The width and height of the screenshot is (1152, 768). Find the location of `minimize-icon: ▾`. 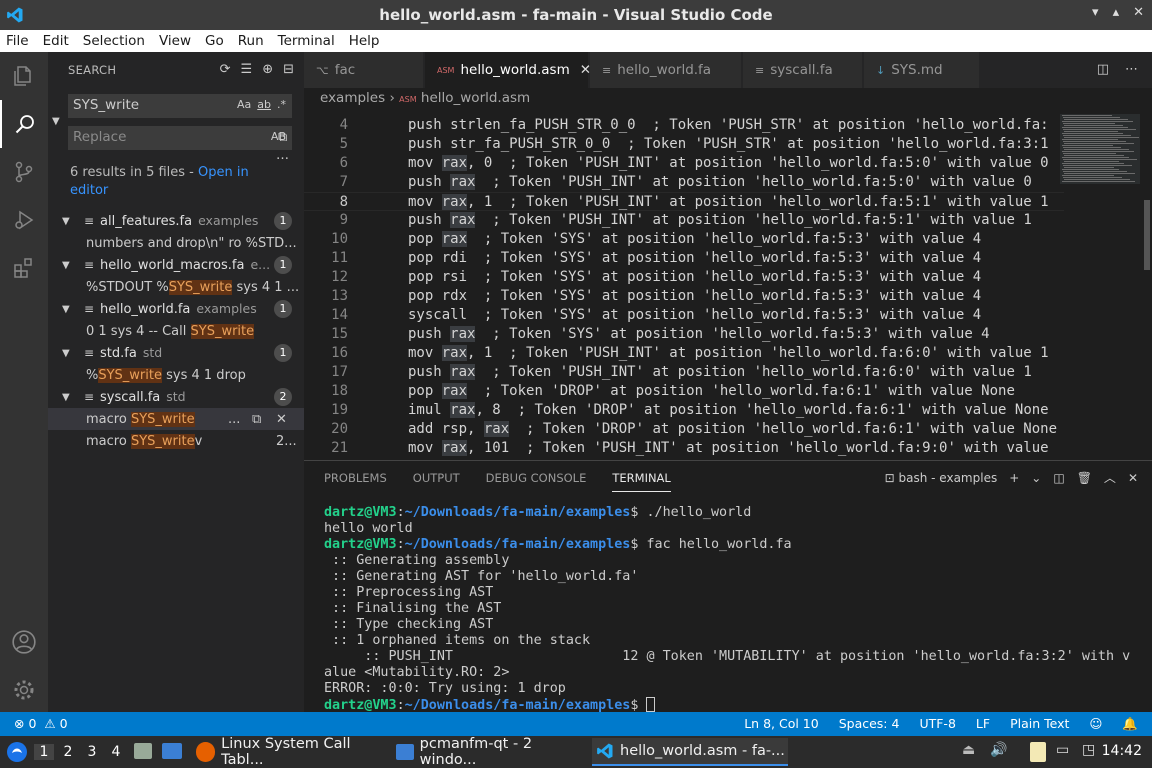

minimize-icon: ▾ is located at coordinates (1095, 12).